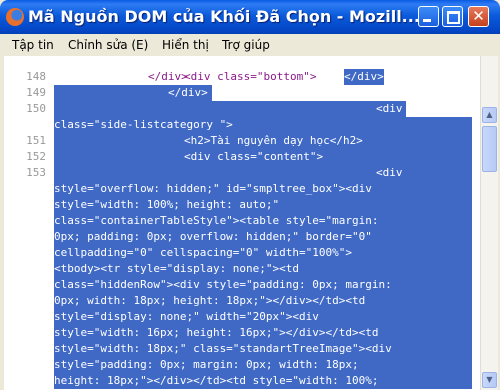 Image resolution: width=500 pixels, height=390 pixels. I want to click on scroll-up-button: ▲, so click(489, 115).